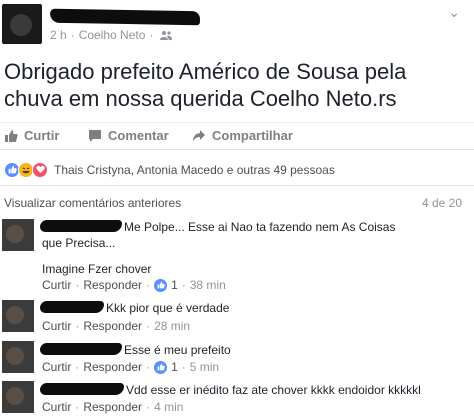 This screenshot has width=474, height=418. I want to click on post-actions: Curtir Comentar Compartilhar, so click(237, 136).